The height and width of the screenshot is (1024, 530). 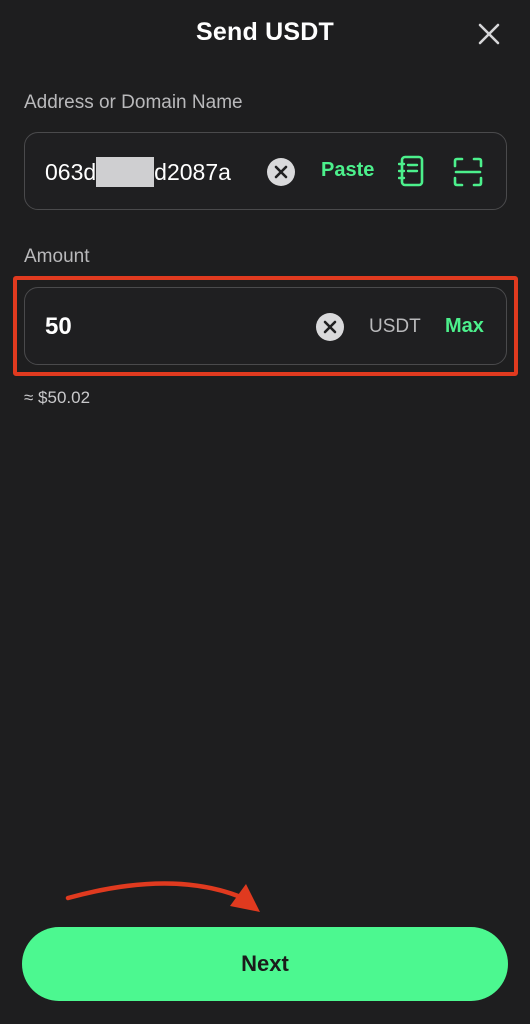 What do you see at coordinates (265, 964) in the screenshot?
I see `next-button: Next` at bounding box center [265, 964].